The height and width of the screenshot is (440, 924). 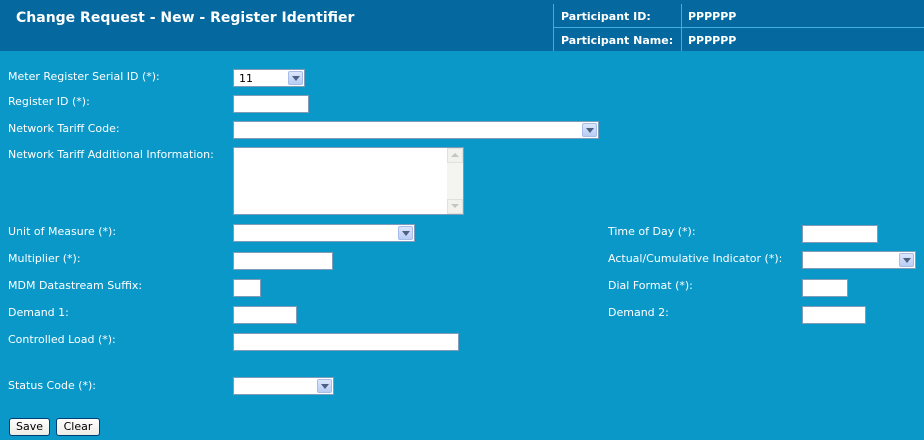 What do you see at coordinates (38, 312) in the screenshot?
I see `demand-1-label: Demand 1:` at bounding box center [38, 312].